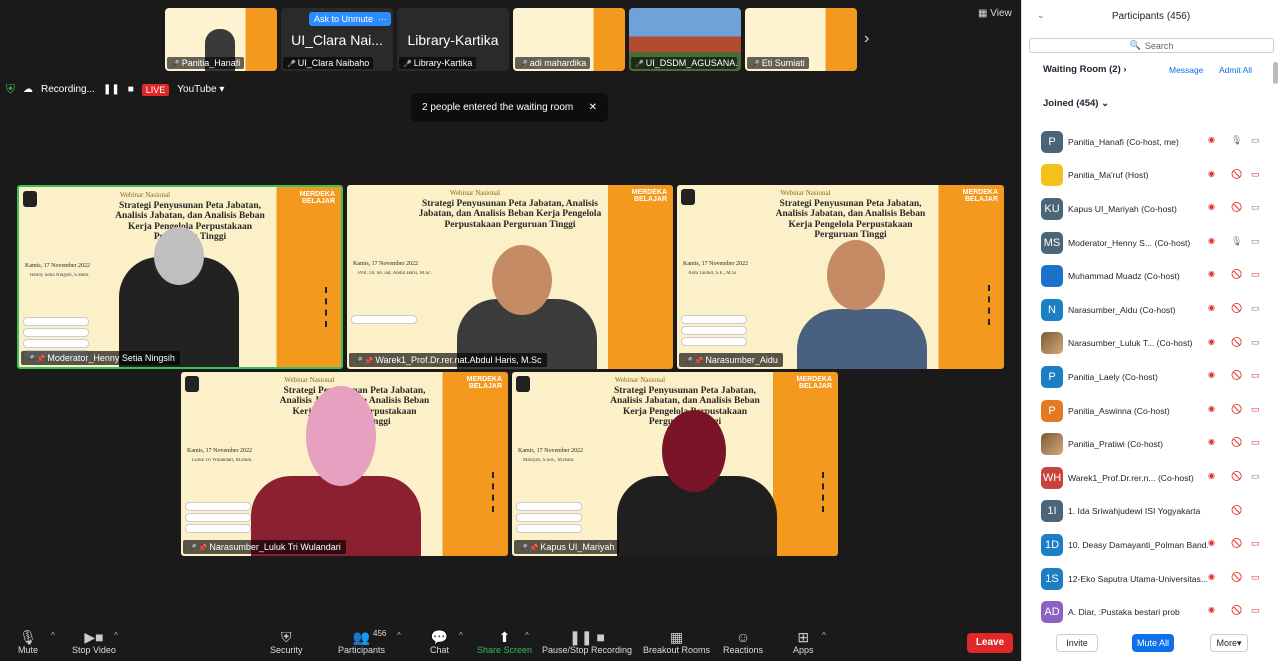 Image resolution: width=1280 pixels, height=661 pixels. Describe the element at coordinates (676, 642) in the screenshot. I see `breakout-rooms-button: ▦ Breakout Rooms` at that location.